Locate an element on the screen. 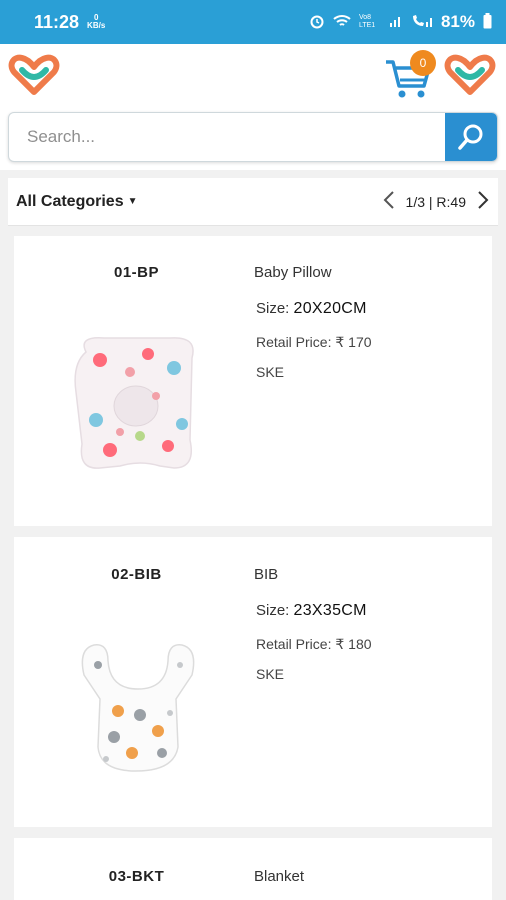  alarm-icon is located at coordinates (317, 22).